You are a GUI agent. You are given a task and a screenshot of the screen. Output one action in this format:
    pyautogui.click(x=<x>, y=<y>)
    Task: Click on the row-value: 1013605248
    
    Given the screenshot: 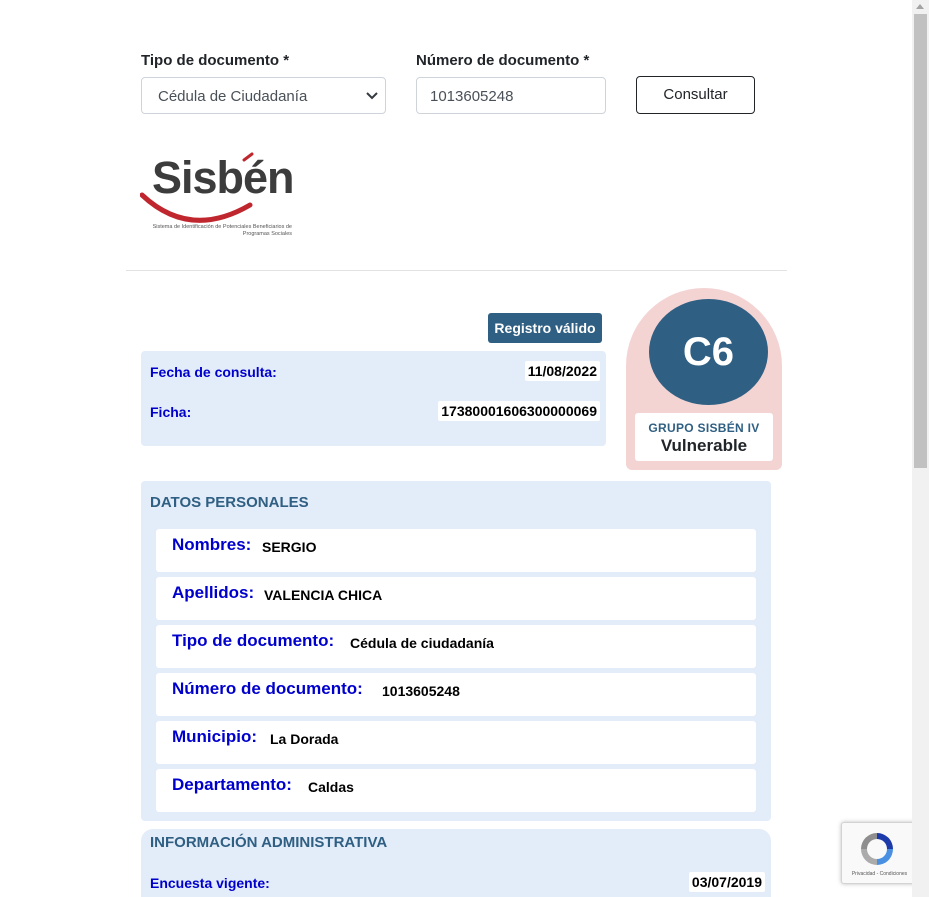 What is the action you would take?
    pyautogui.click(x=421, y=691)
    